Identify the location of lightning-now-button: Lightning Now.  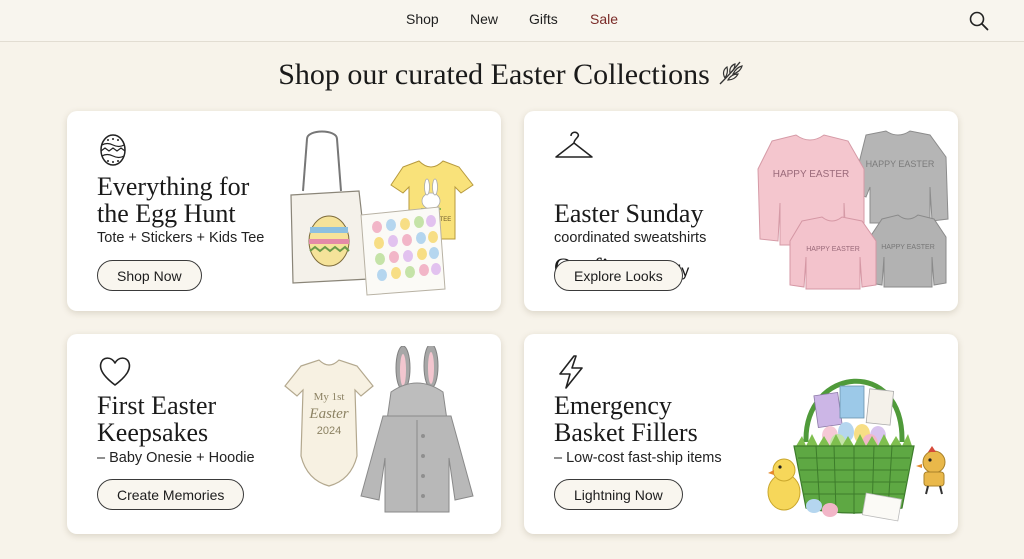
(618, 494).